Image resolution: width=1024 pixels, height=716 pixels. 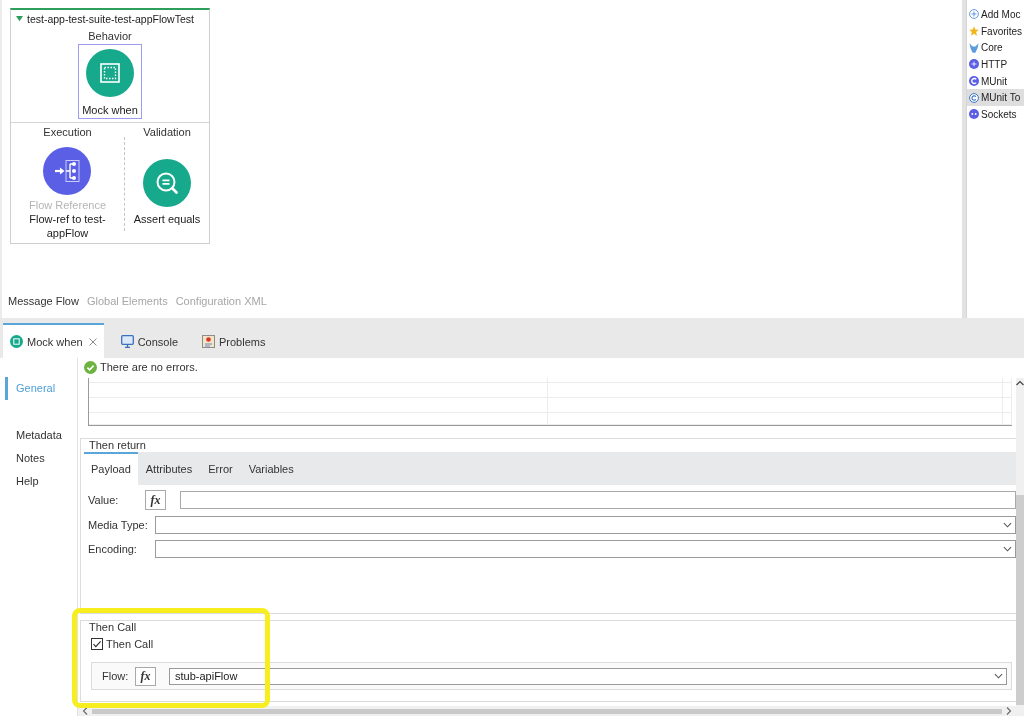 What do you see at coordinates (995, 31) in the screenshot?
I see `palette-item: Favorites` at bounding box center [995, 31].